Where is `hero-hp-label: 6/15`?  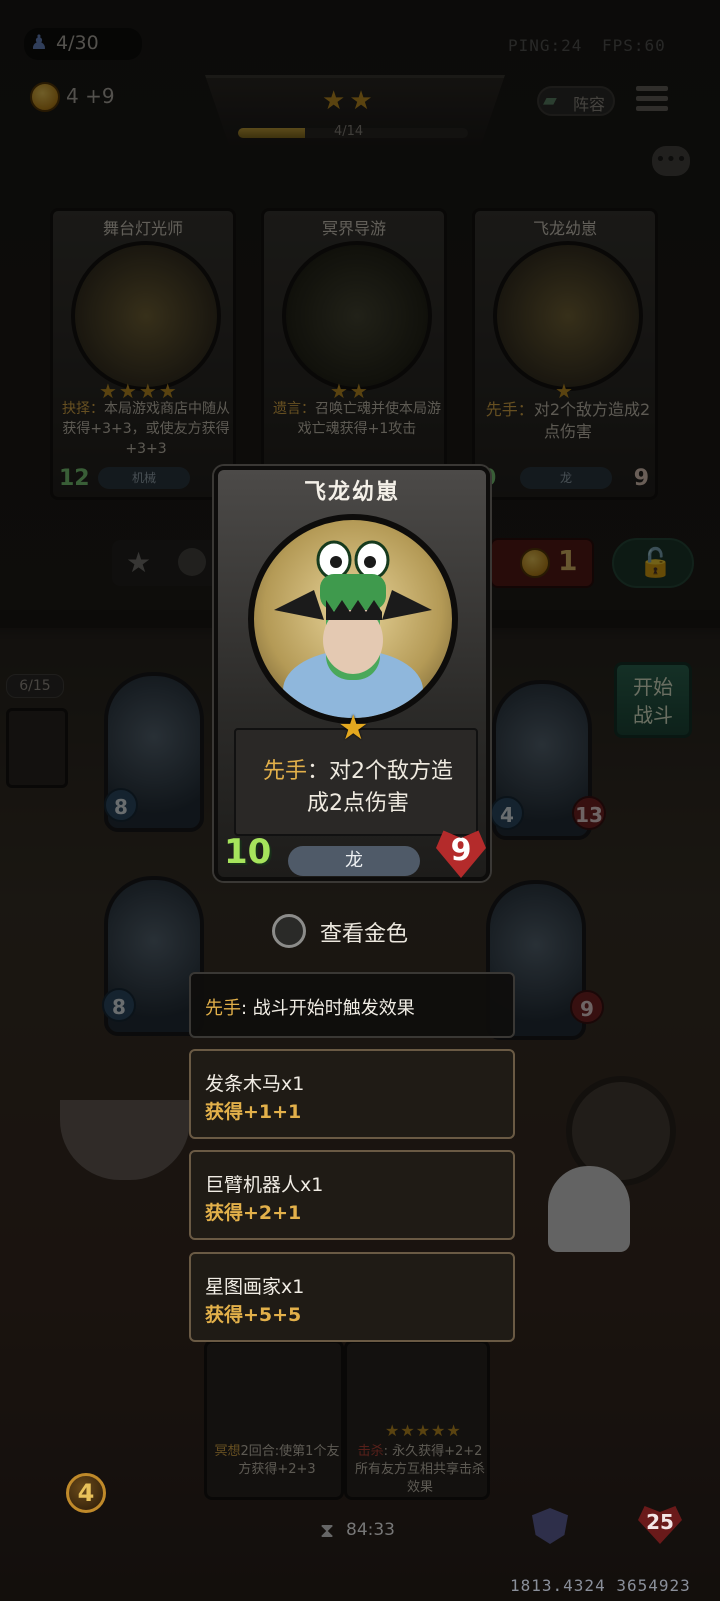
hero-hp-label: 6/15 is located at coordinates (35, 686).